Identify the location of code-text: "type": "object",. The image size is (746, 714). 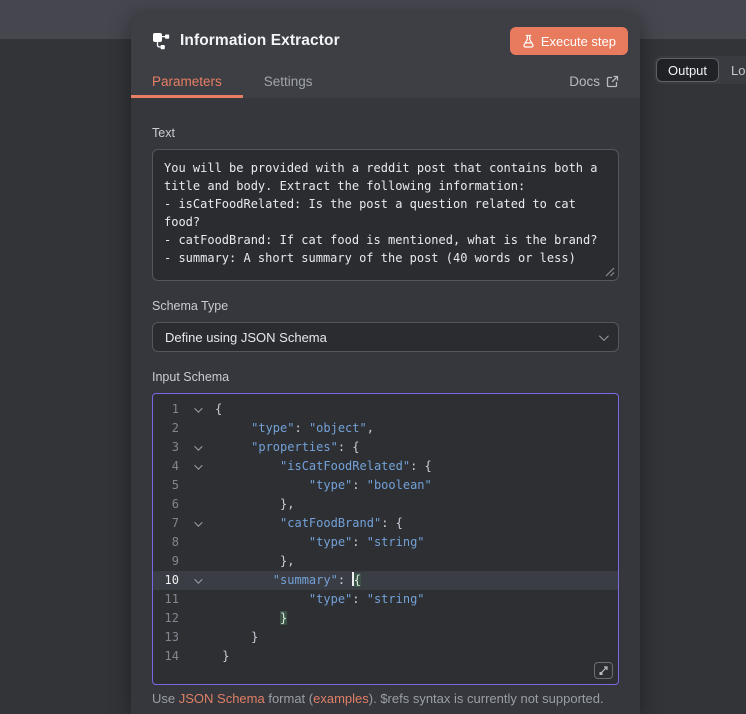
(312, 428).